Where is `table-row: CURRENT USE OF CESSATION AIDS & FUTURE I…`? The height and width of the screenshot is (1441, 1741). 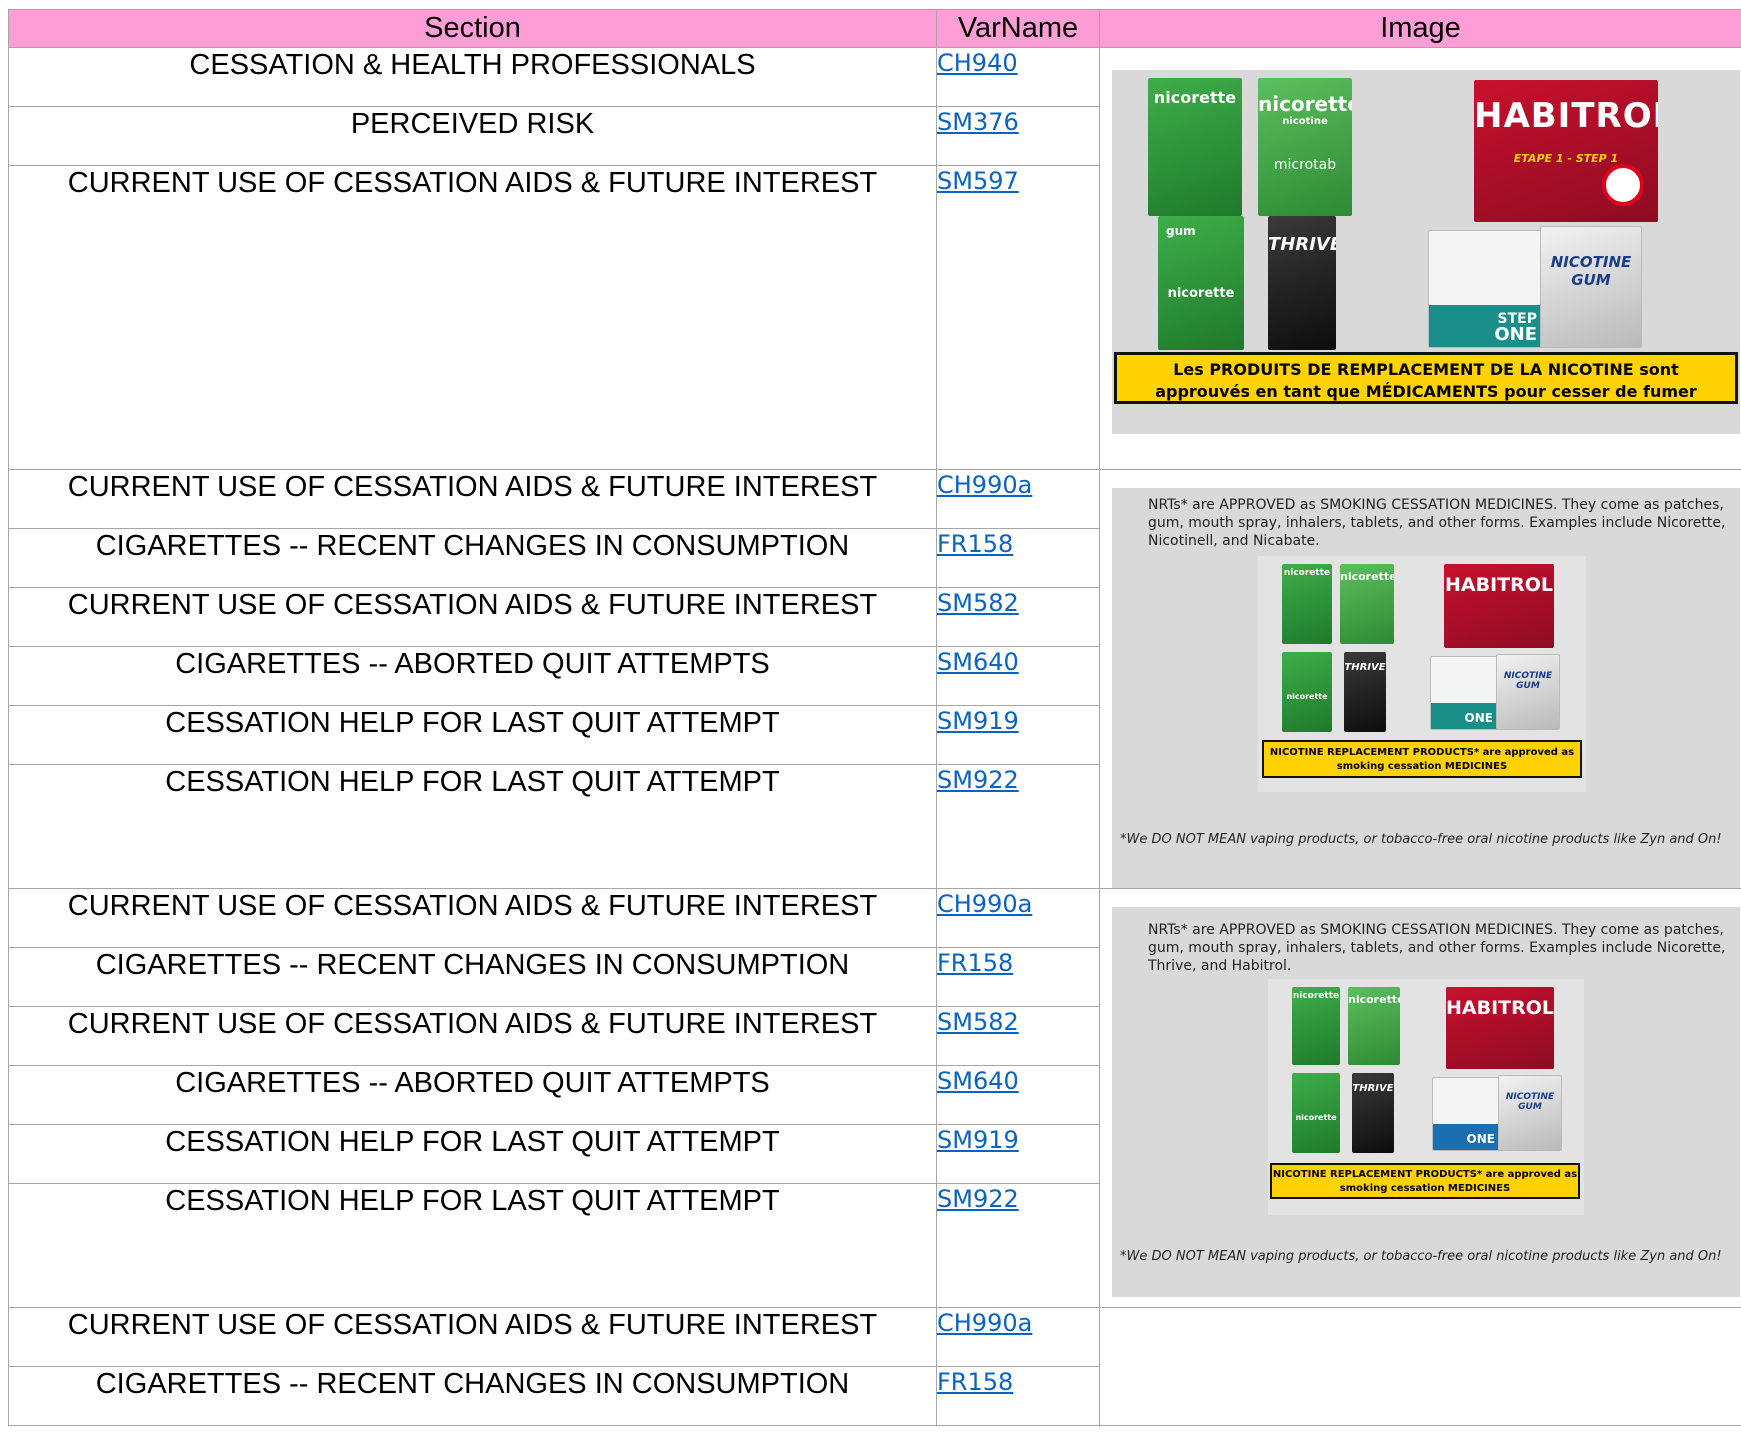 table-row: CURRENT USE OF CESSATION AIDS & FUTURE I… is located at coordinates (874, 1366).